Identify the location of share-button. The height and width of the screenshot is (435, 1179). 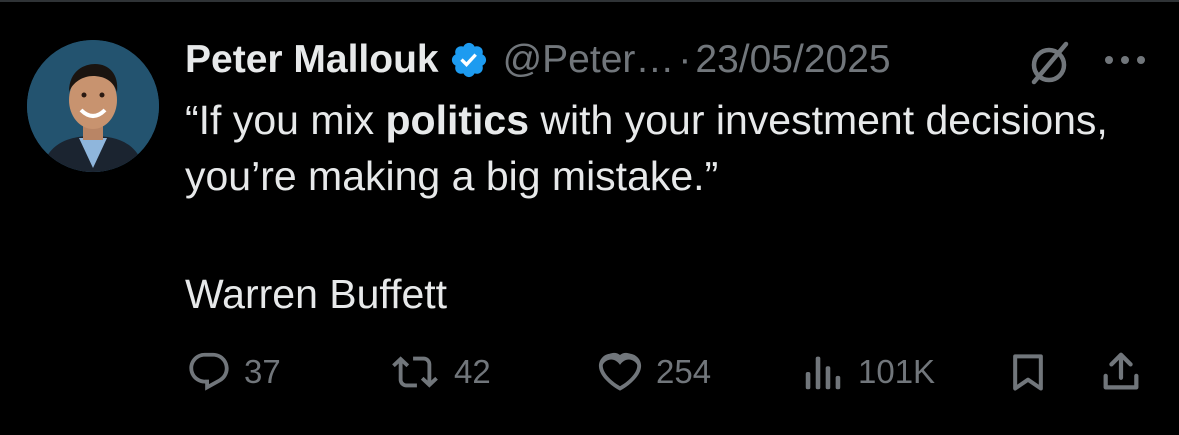
(1121, 372).